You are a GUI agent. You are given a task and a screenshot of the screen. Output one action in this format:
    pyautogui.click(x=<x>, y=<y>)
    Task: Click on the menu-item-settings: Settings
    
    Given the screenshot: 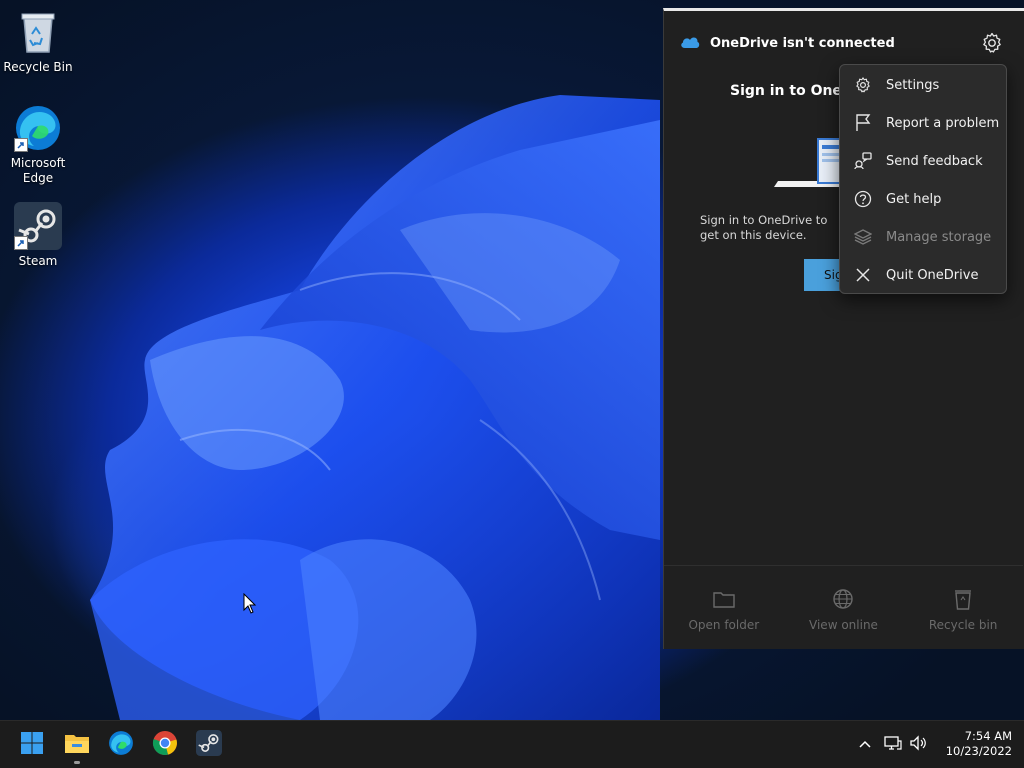 What is the action you would take?
    pyautogui.click(x=923, y=85)
    